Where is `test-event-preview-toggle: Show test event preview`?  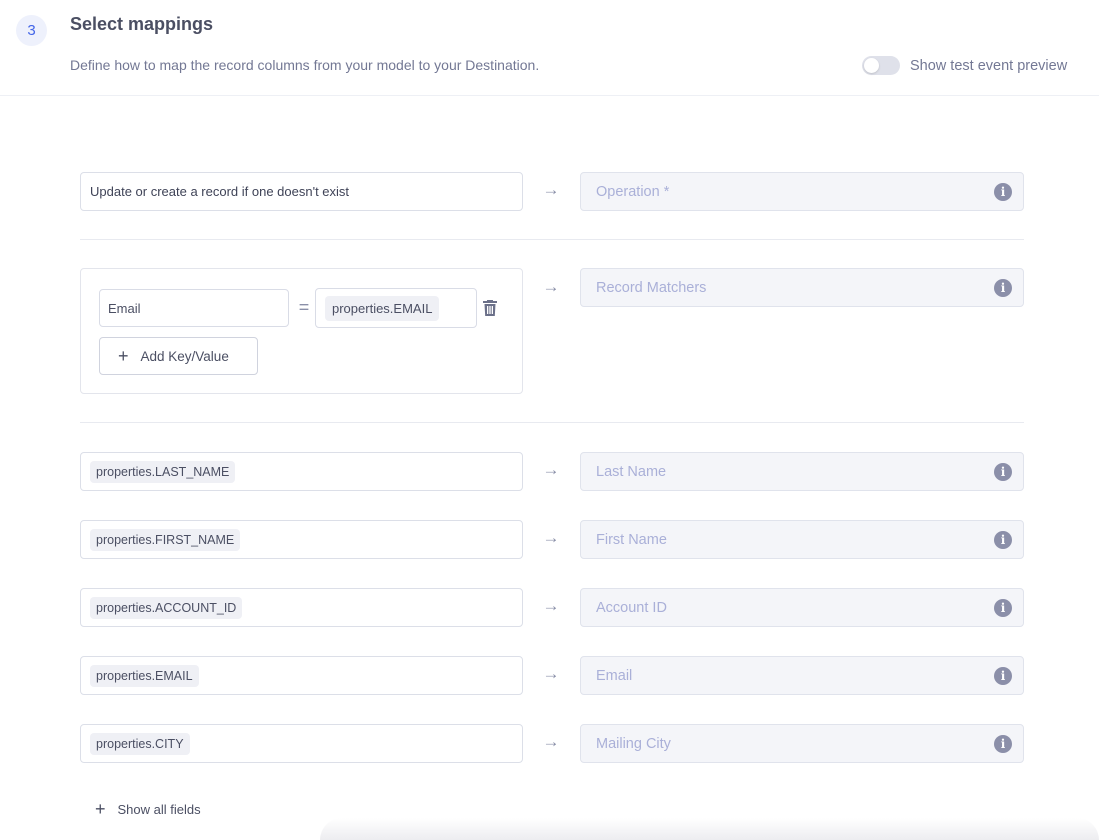 test-event-preview-toggle: Show test event preview is located at coordinates (964, 65).